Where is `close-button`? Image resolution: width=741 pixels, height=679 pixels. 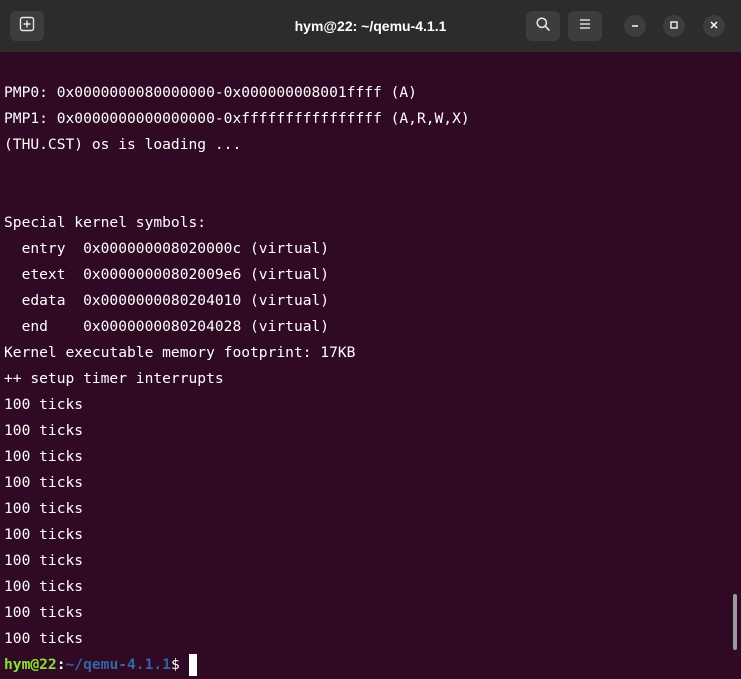
close-button is located at coordinates (714, 26).